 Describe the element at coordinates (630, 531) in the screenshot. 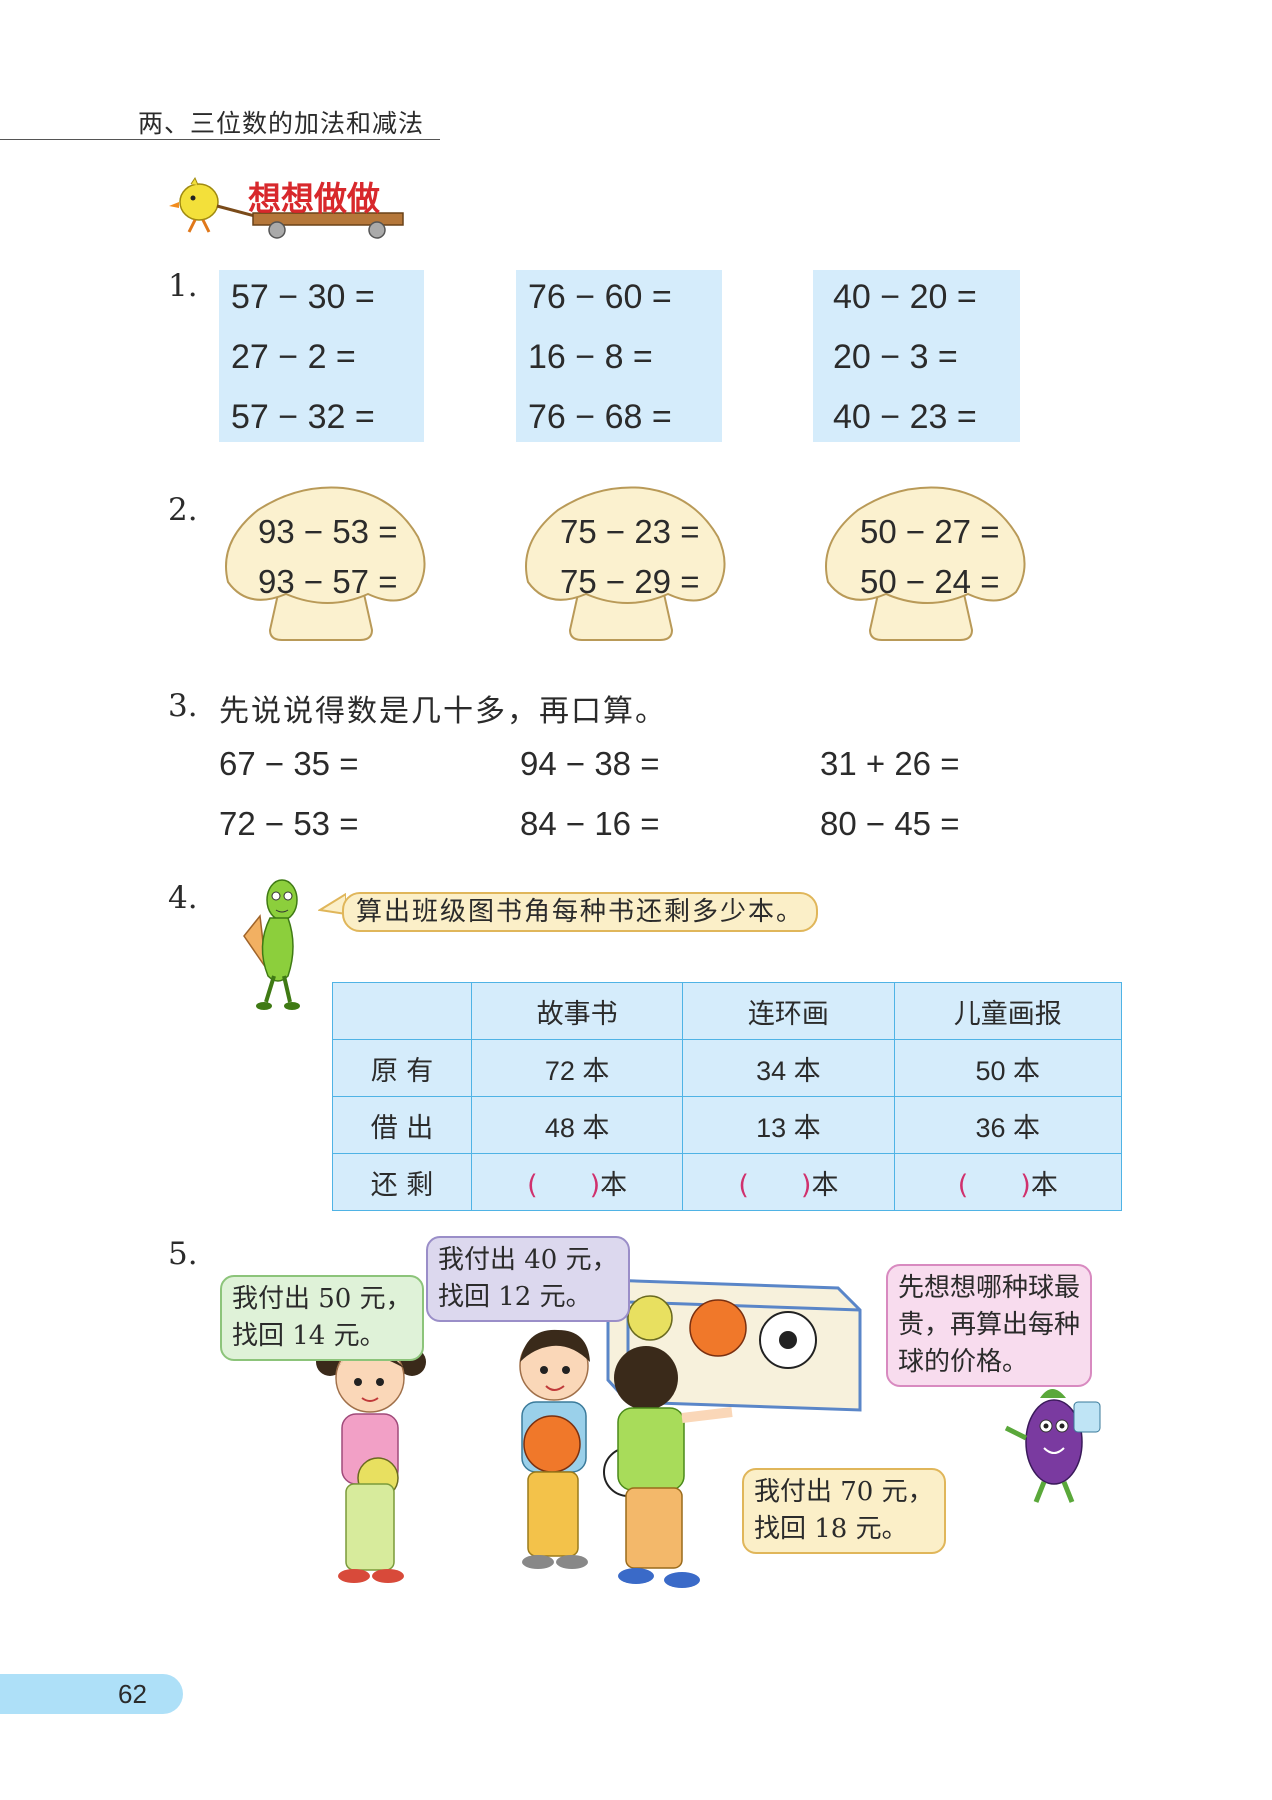

I see `q2-eq: 75 − 23 =` at that location.